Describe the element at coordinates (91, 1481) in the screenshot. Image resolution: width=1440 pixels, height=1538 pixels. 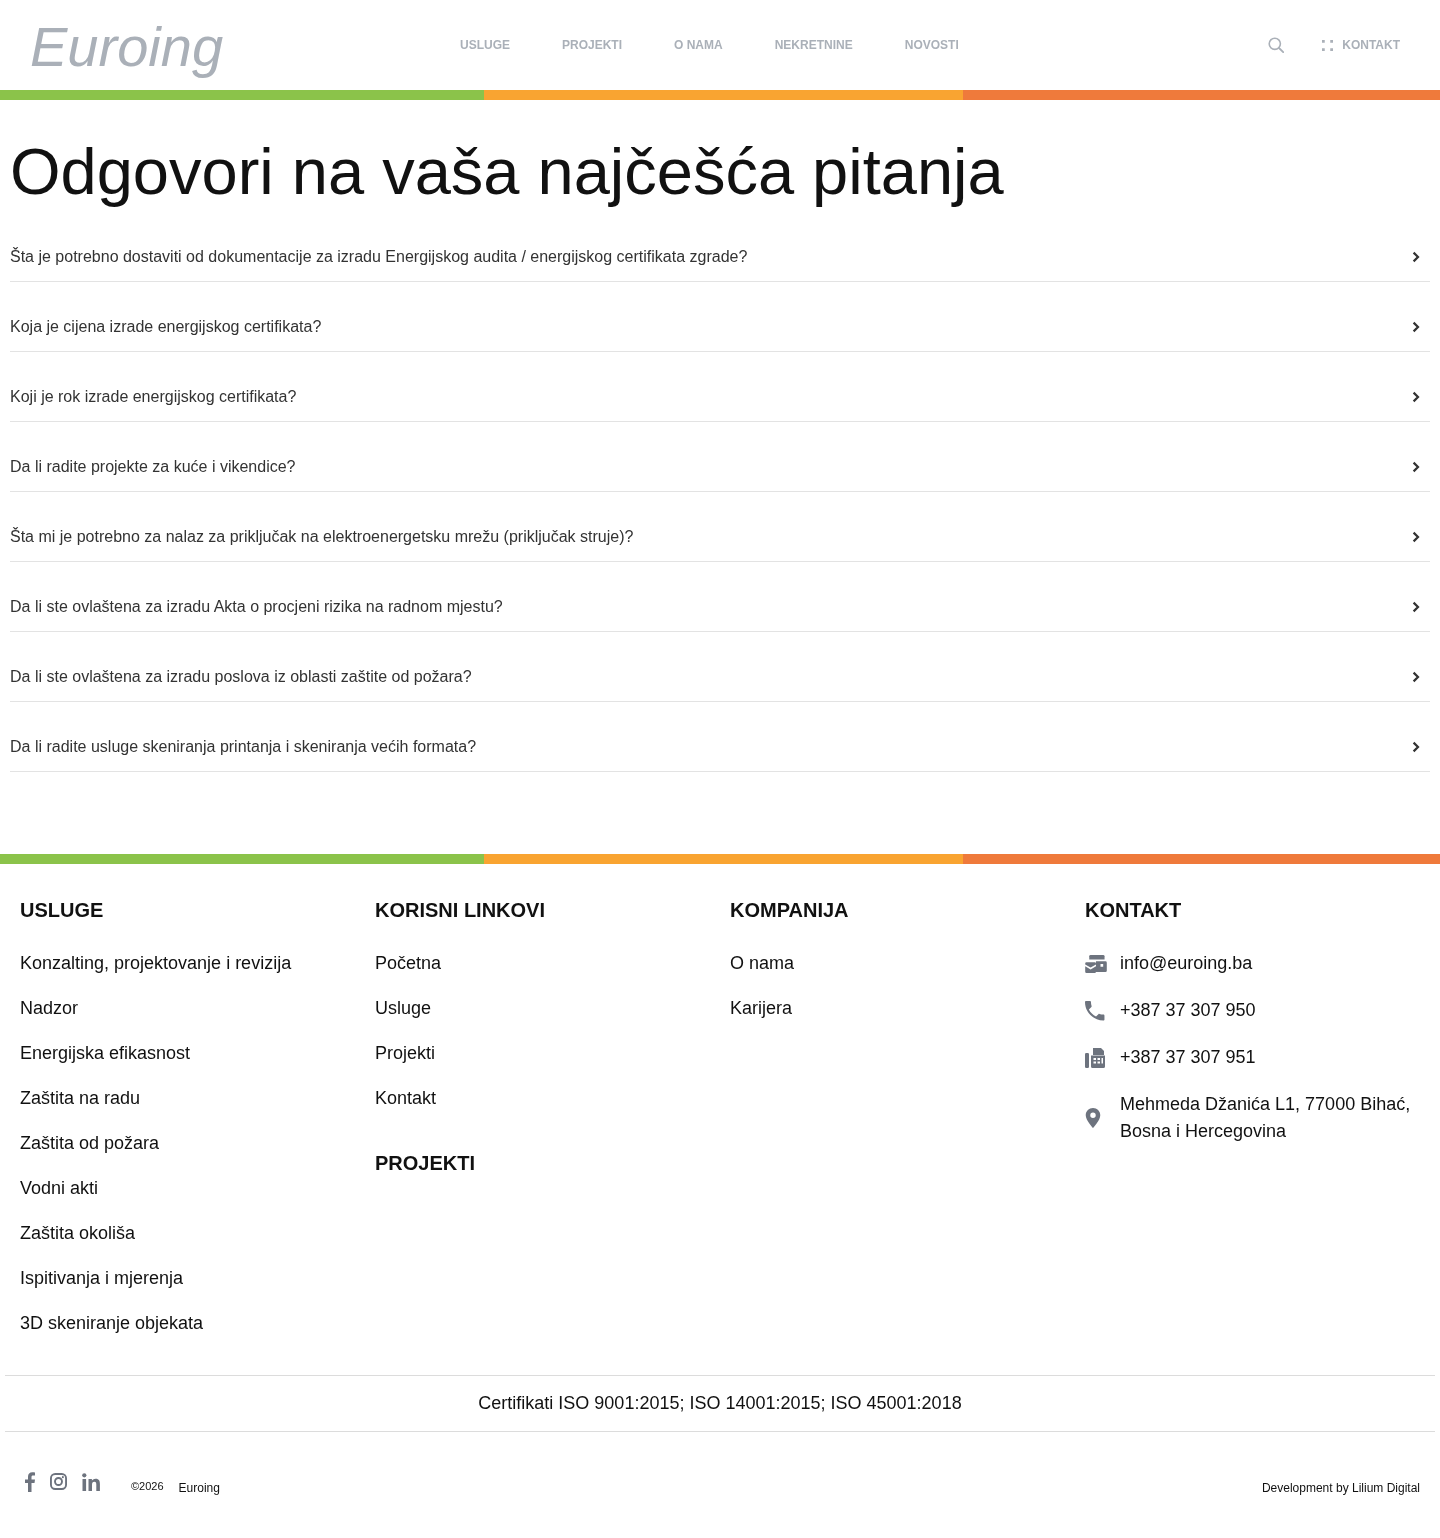
I see `linkedin-icon` at that location.